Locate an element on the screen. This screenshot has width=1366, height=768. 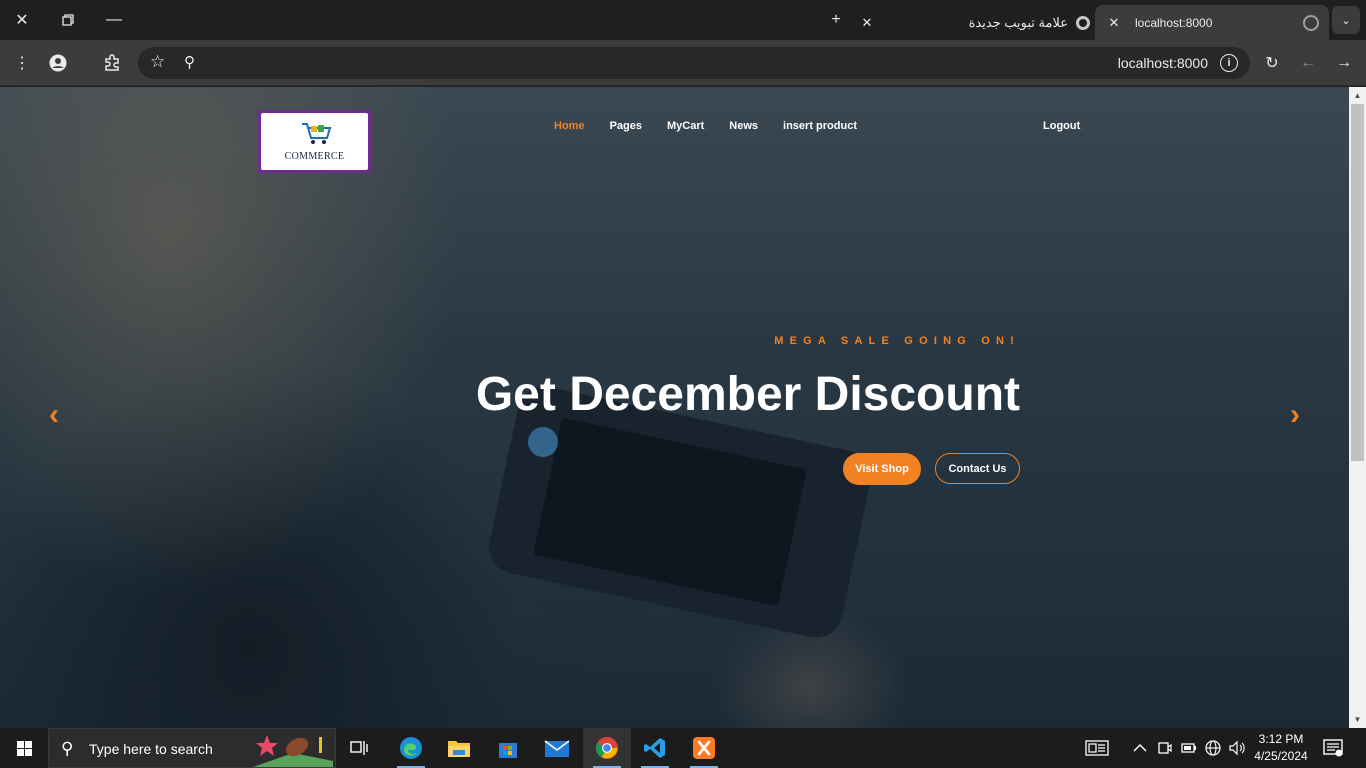
bookmark-star-icon: ☆ is located at coordinates (157, 62).